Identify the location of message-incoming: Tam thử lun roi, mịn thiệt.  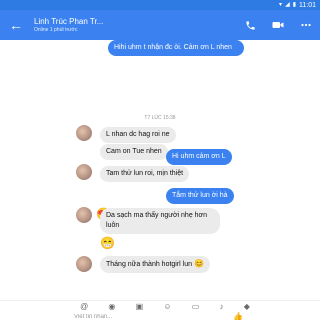
(145, 174).